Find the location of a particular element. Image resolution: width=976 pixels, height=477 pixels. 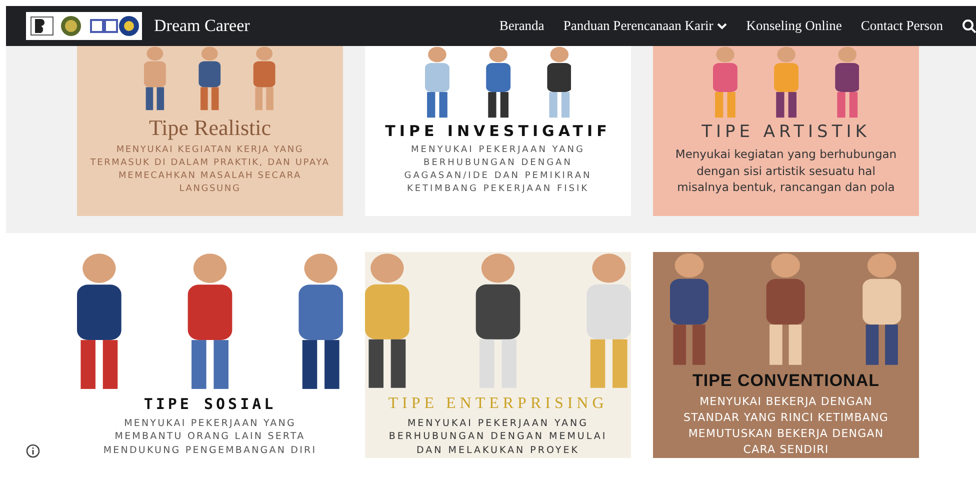

card-description: MENYUKAI KEGIATAN KERJA YANG TERMASUK DI DALAM PRAKTIK, DAN UPAYA MEMECAHKAN MASALAH SECARA LANGSUNG is located at coordinates (210, 170).